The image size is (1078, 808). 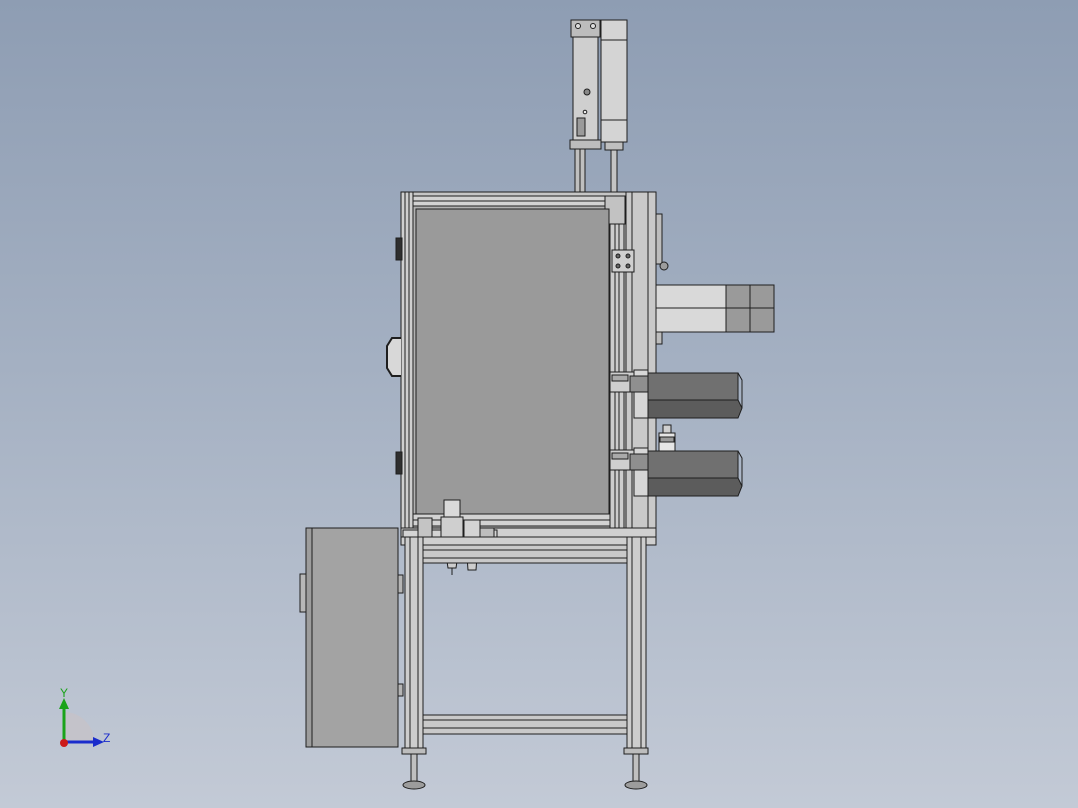 I want to click on ink-bottle, so click(x=667, y=438).